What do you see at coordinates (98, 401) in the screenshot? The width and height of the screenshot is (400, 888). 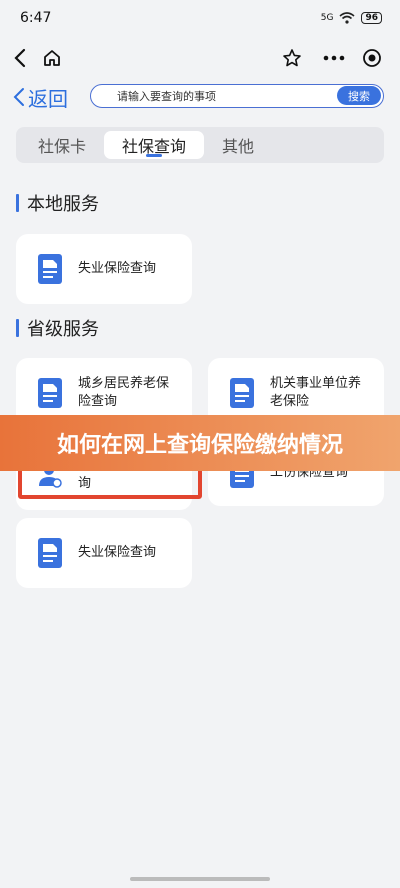 I see `card-label-line: 险查询` at bounding box center [98, 401].